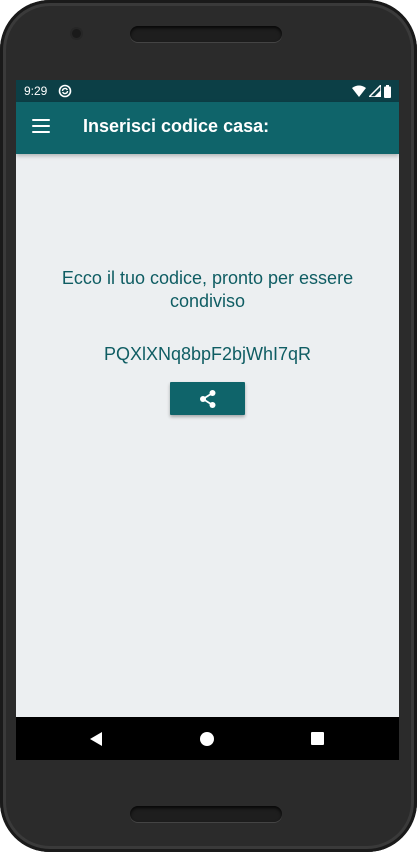 The height and width of the screenshot is (852, 417). I want to click on share-button, so click(207, 398).